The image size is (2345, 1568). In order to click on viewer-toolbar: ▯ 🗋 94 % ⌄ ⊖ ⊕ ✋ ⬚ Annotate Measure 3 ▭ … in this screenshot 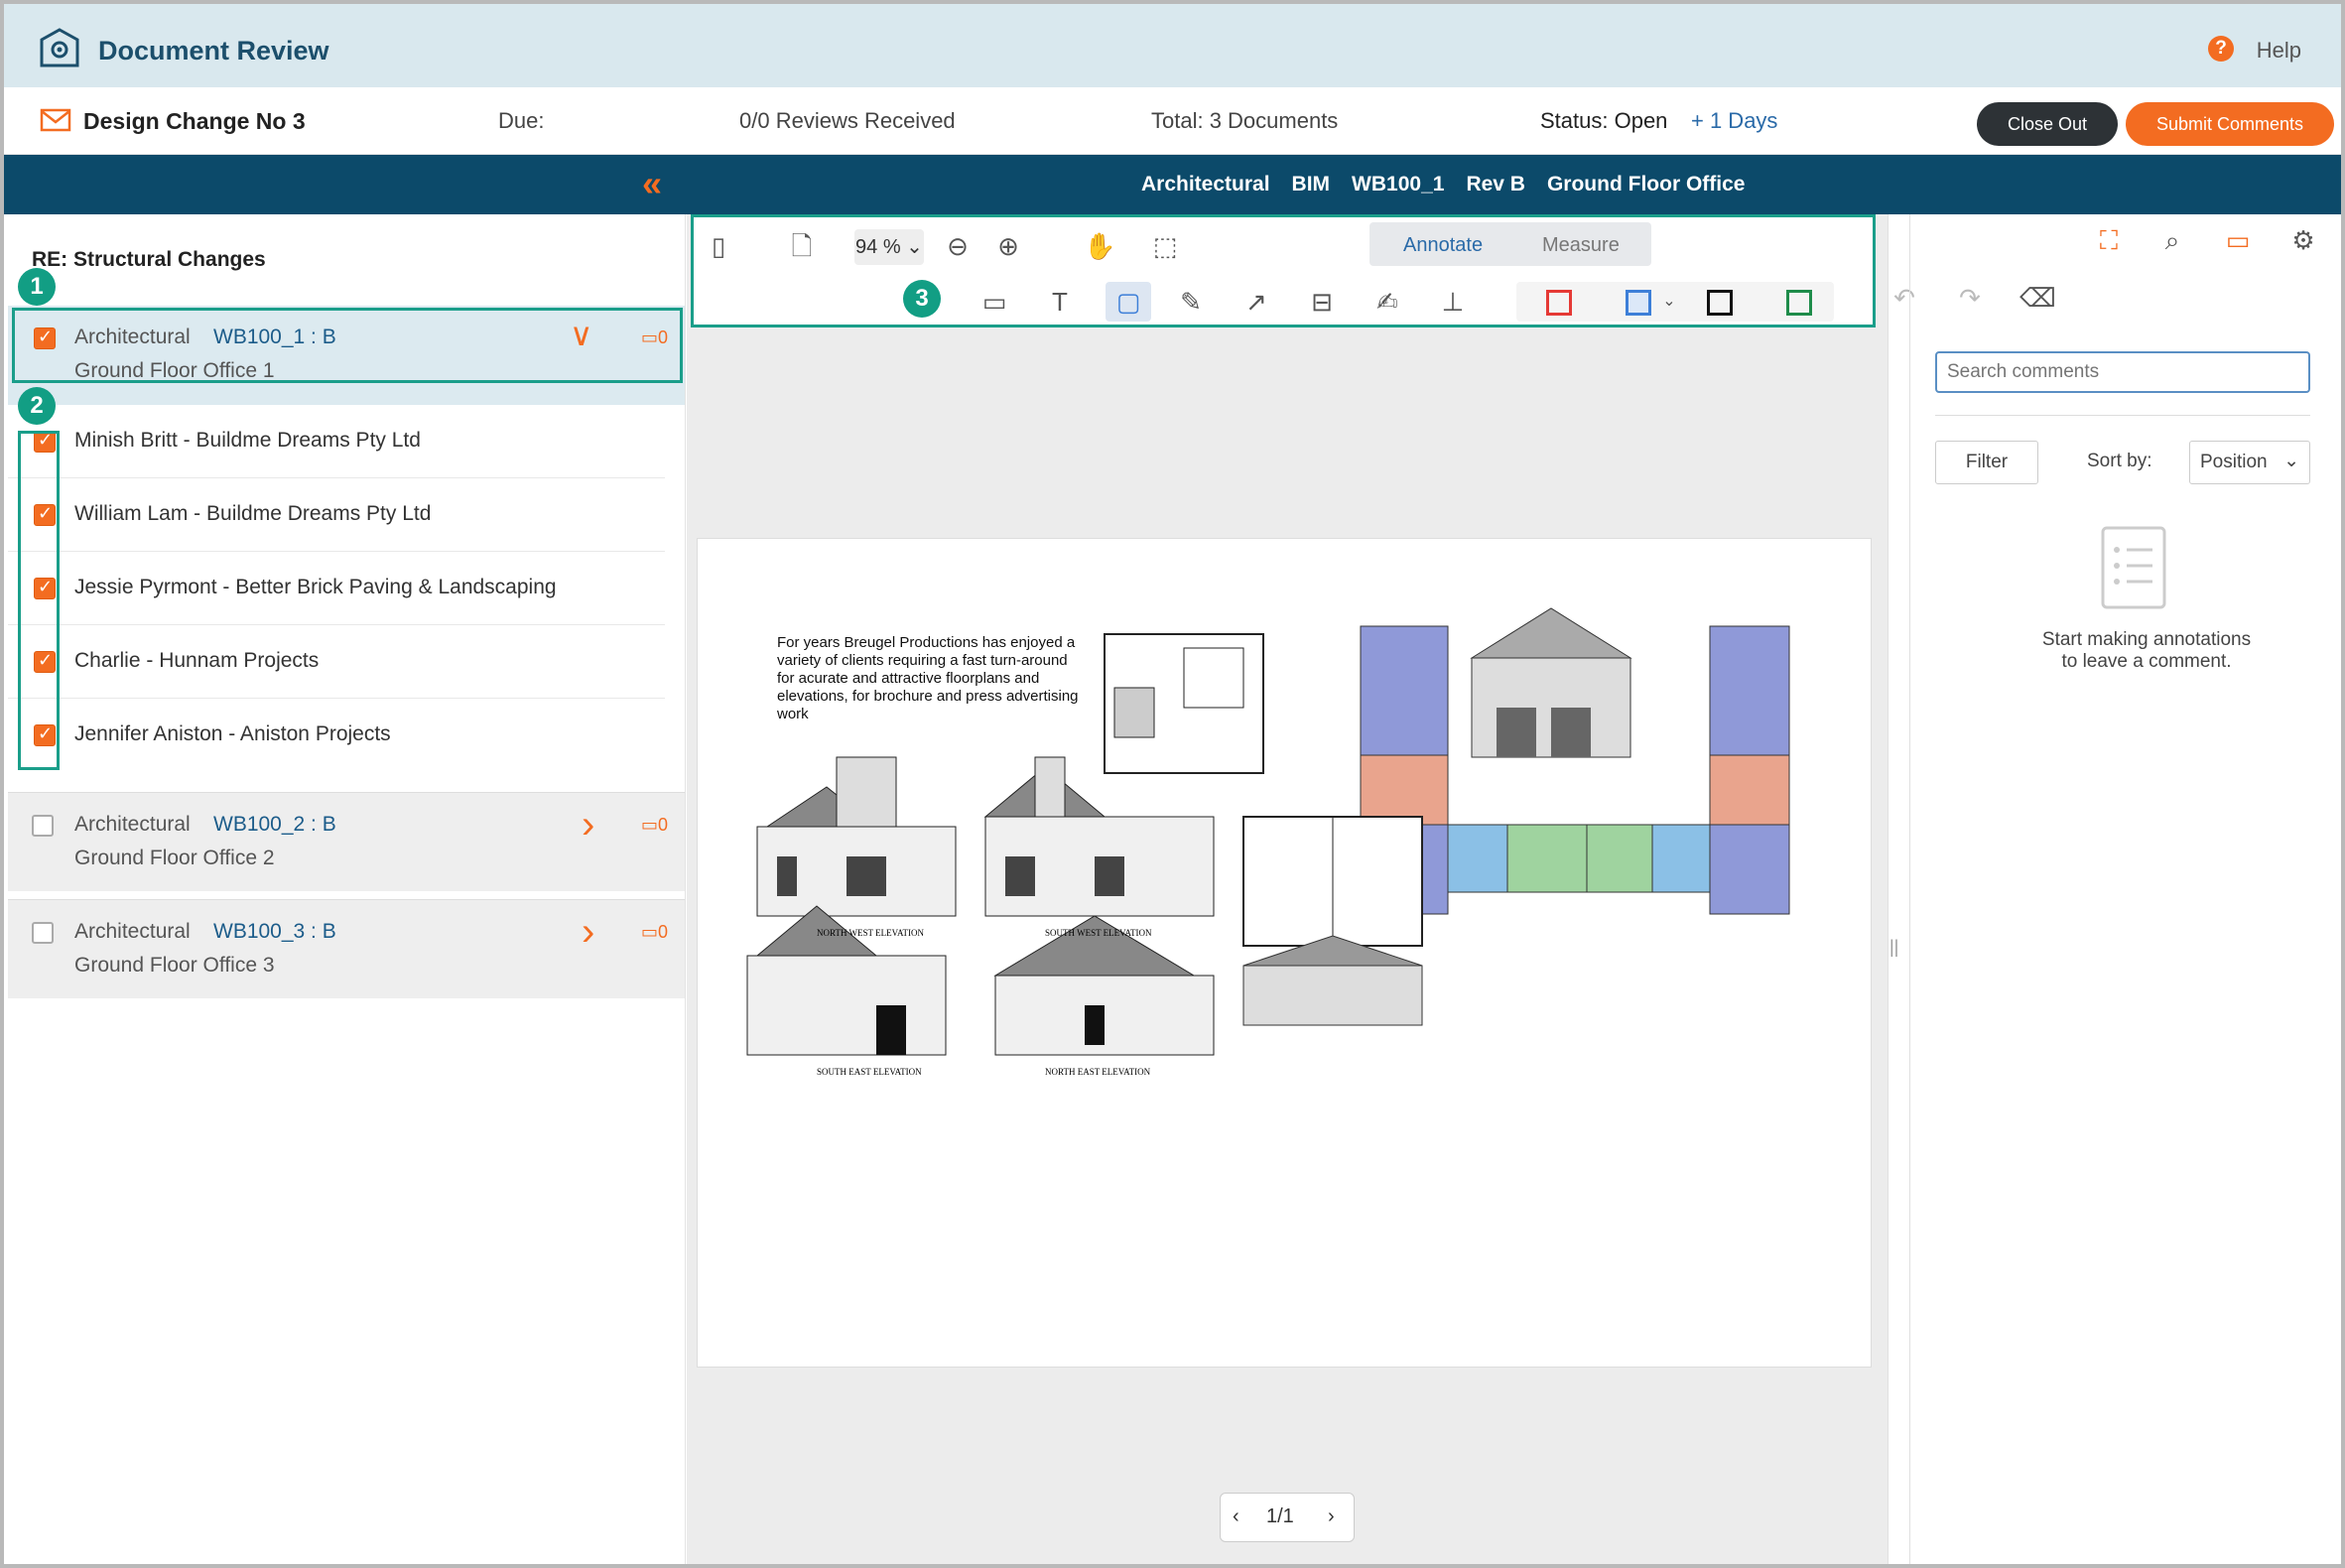, I will do `click(1283, 270)`.